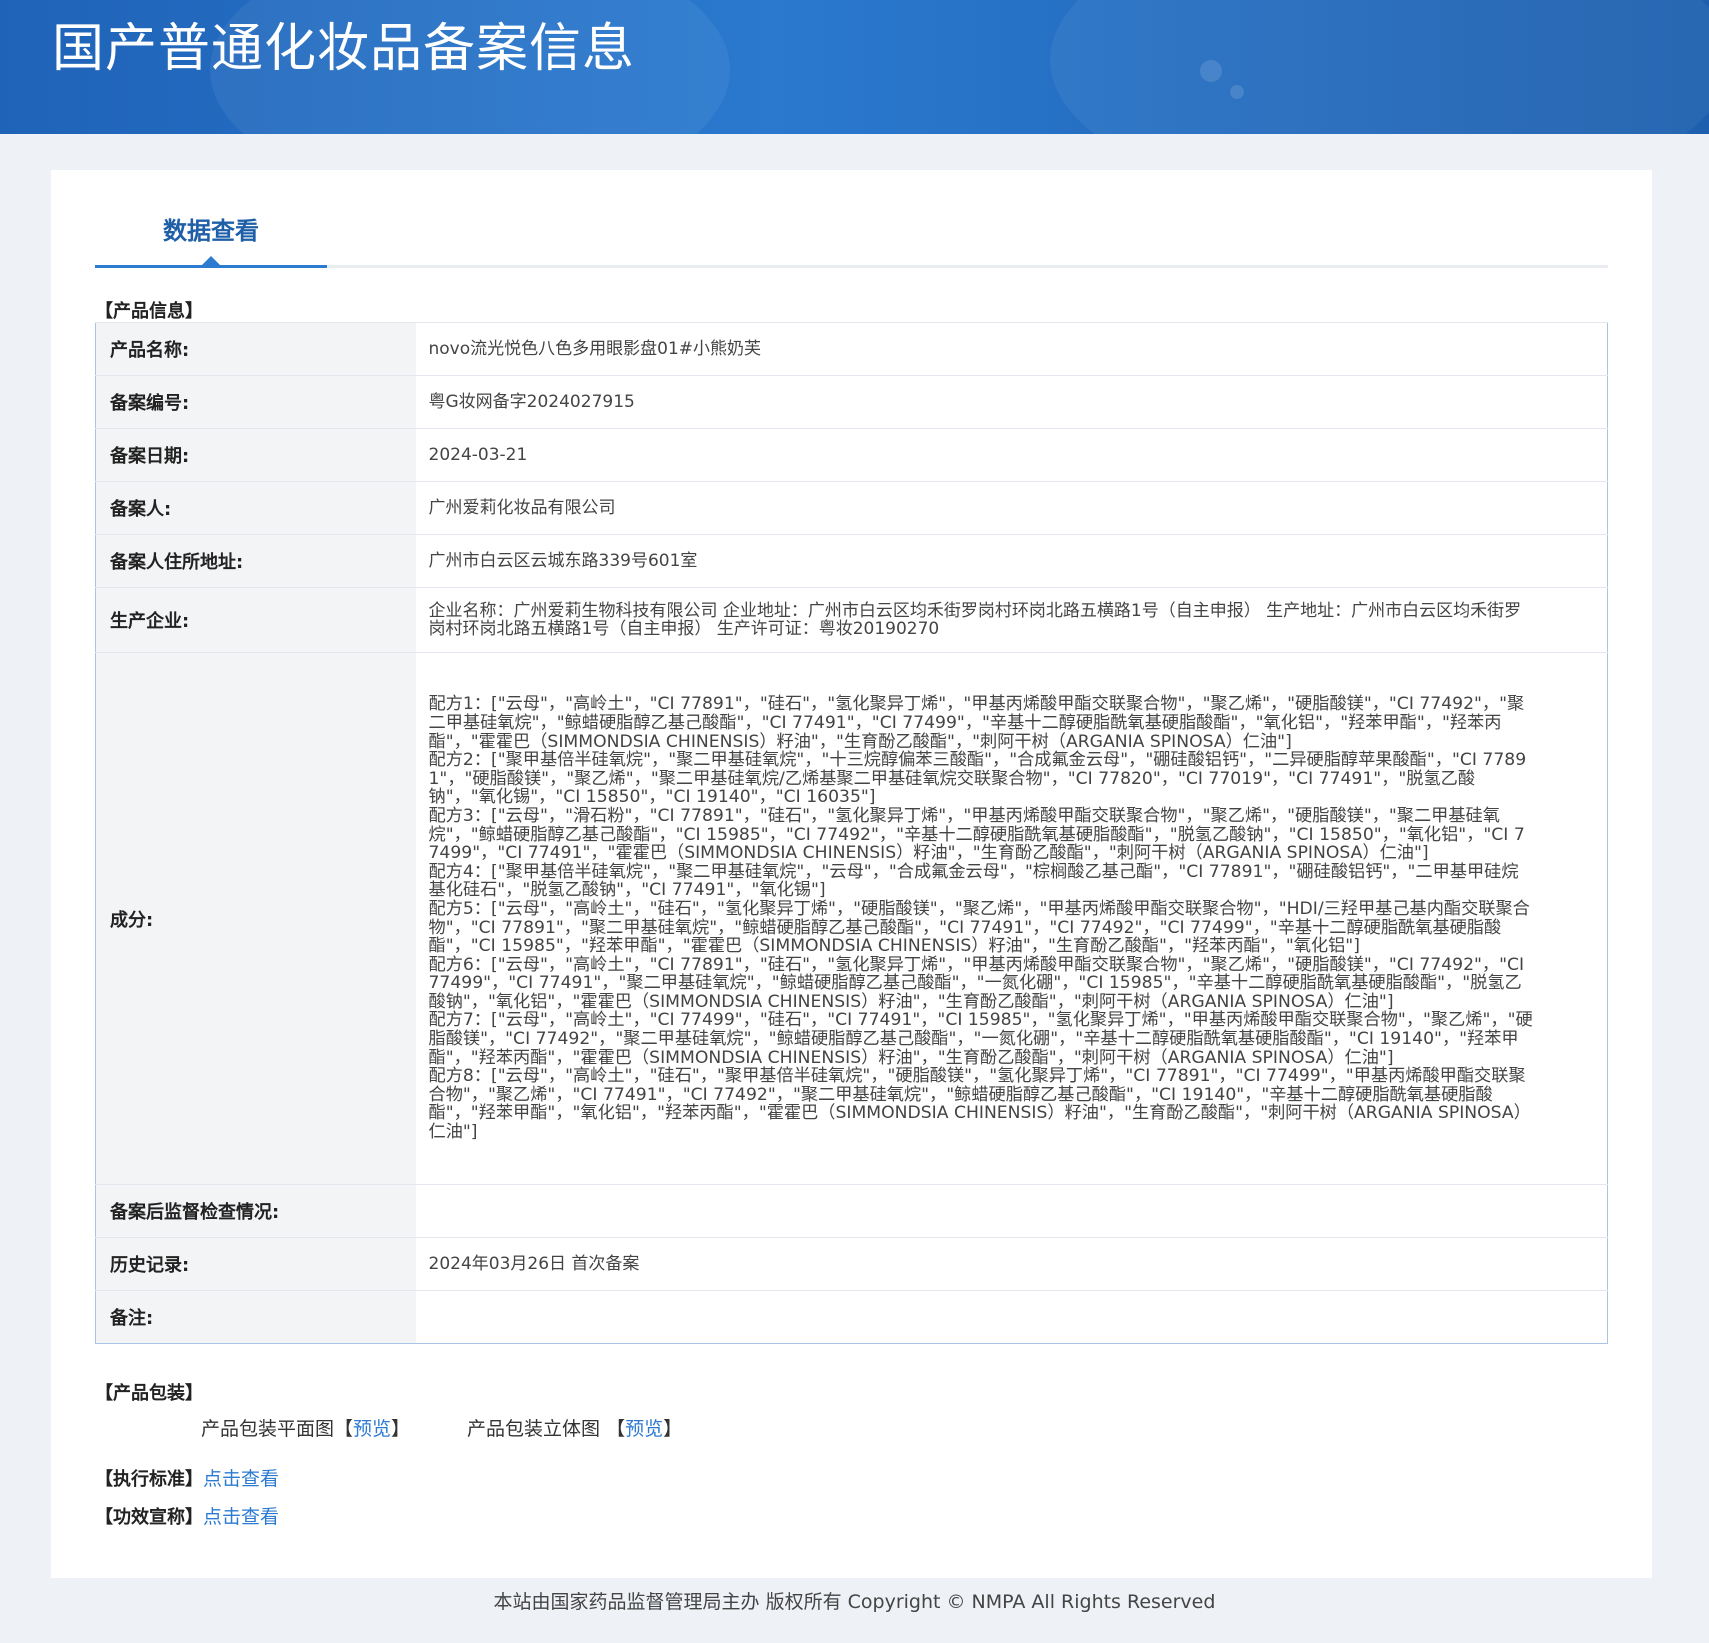 The height and width of the screenshot is (1643, 1709). I want to click on row-value: 2024年03月26日 首次备案, so click(1011, 1264).